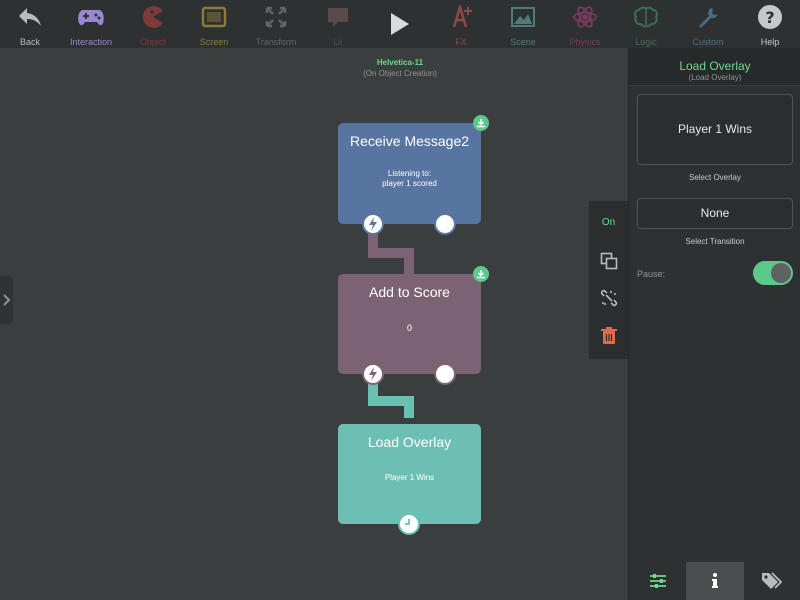 The width and height of the screenshot is (800, 600). What do you see at coordinates (646, 42) in the screenshot?
I see `logic-label: Logic` at bounding box center [646, 42].